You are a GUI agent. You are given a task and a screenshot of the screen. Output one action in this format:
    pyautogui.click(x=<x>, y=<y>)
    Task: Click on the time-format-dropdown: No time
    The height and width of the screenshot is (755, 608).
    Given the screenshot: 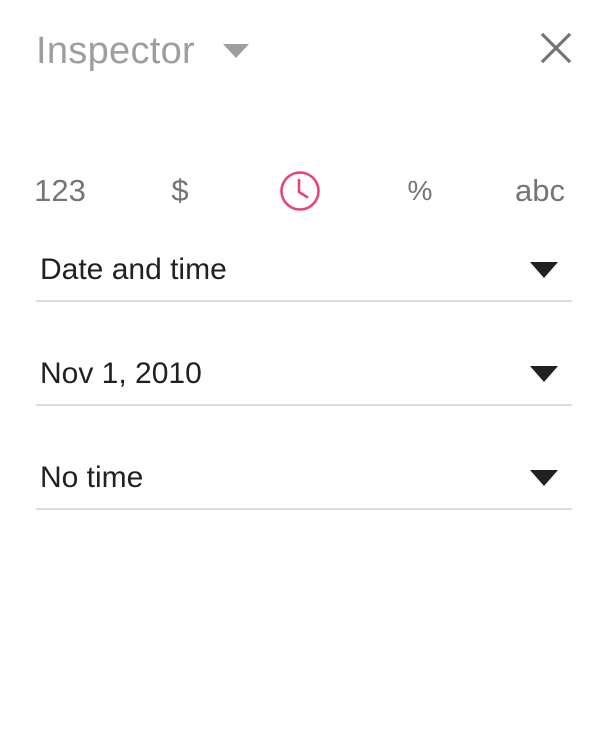 What is the action you would take?
    pyautogui.click(x=304, y=482)
    